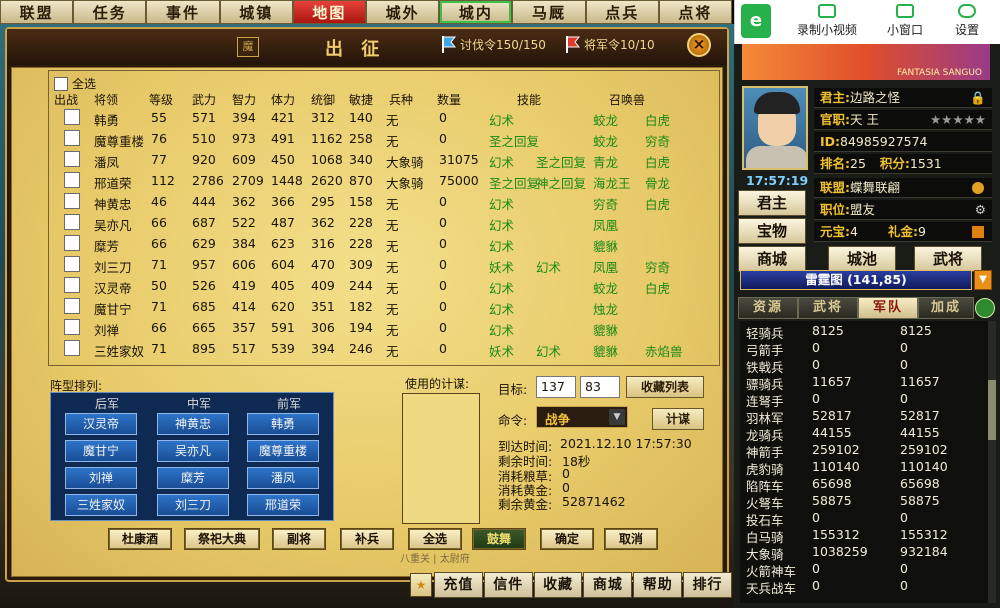 Image resolution: width=1000 pixels, height=608 pixels. Describe the element at coordinates (905, 21) in the screenshot. I see `mini-window-button: 小窗口` at that location.